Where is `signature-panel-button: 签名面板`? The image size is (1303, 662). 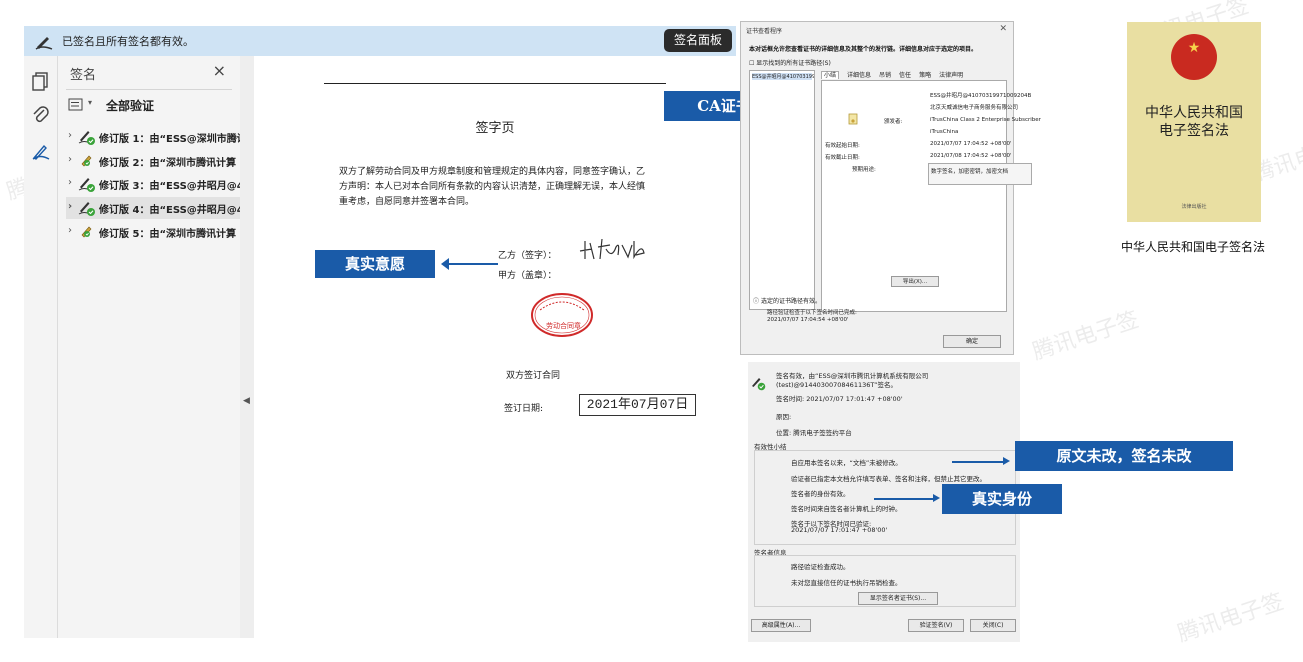 signature-panel-button: 签名面板 is located at coordinates (698, 40).